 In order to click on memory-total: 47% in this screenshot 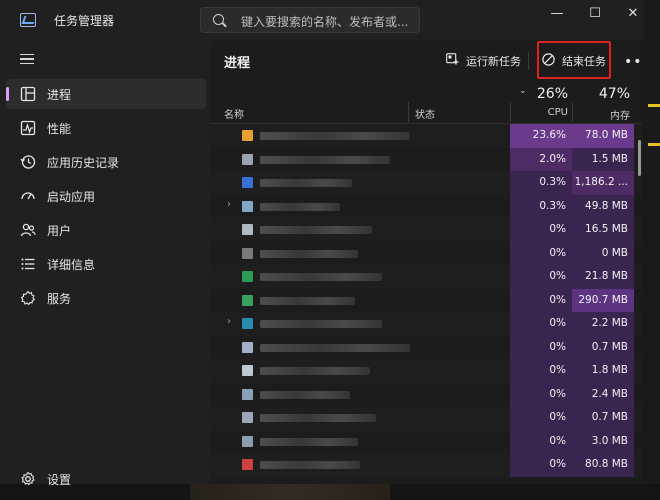, I will do `click(601, 94)`.